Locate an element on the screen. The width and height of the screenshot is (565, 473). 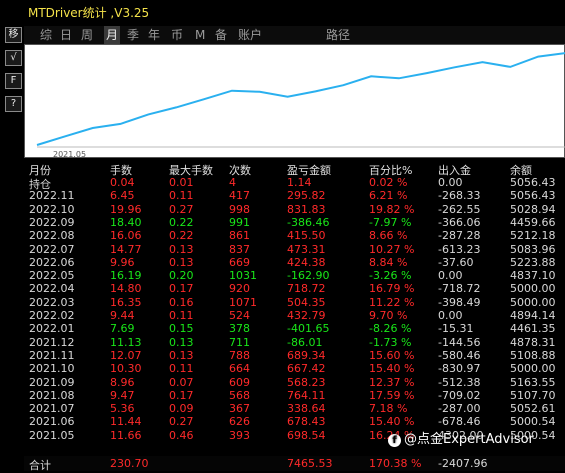
tab-5: 年 is located at coordinates (154, 35).